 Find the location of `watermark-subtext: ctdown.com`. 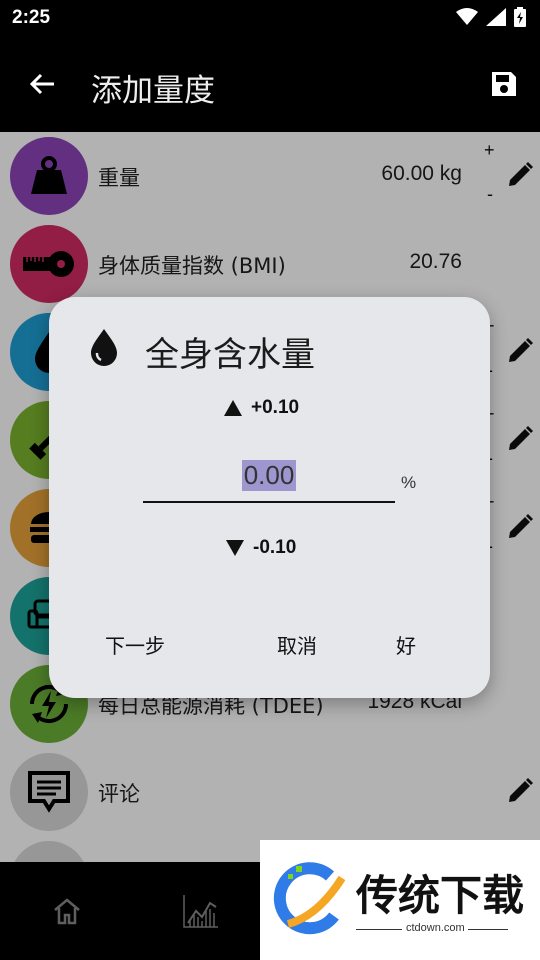

watermark-subtext: ctdown.com is located at coordinates (435, 928).